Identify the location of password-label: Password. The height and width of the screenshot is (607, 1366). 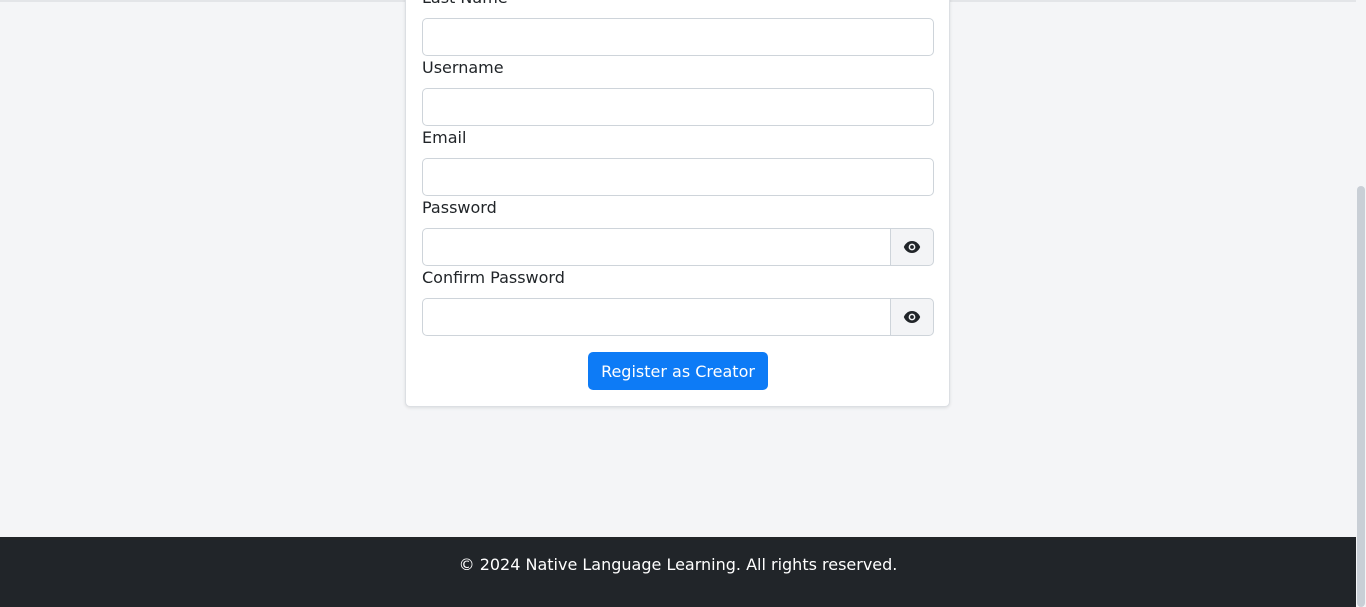
(459, 207).